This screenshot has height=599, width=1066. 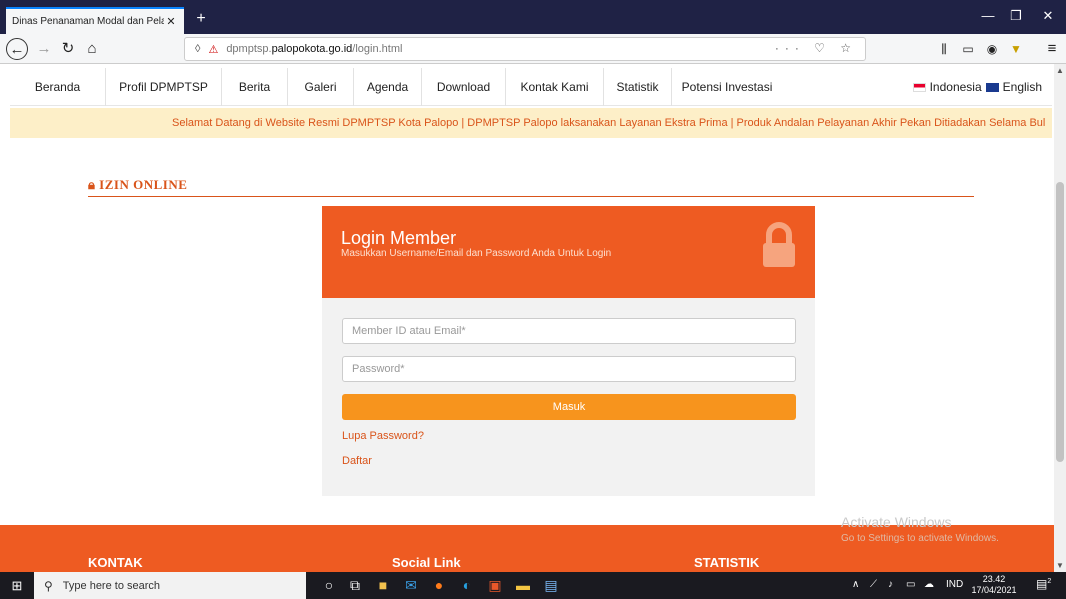 What do you see at coordinates (994, 579) in the screenshot?
I see `clock-time: 23.42` at bounding box center [994, 579].